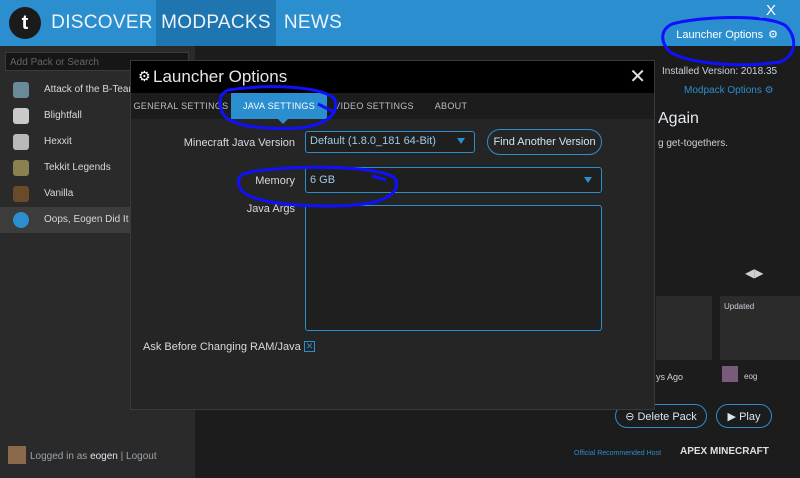 The width and height of the screenshot is (800, 478). Describe the element at coordinates (670, 377) in the screenshot. I see `updated-ago-text: ys Ago` at that location.